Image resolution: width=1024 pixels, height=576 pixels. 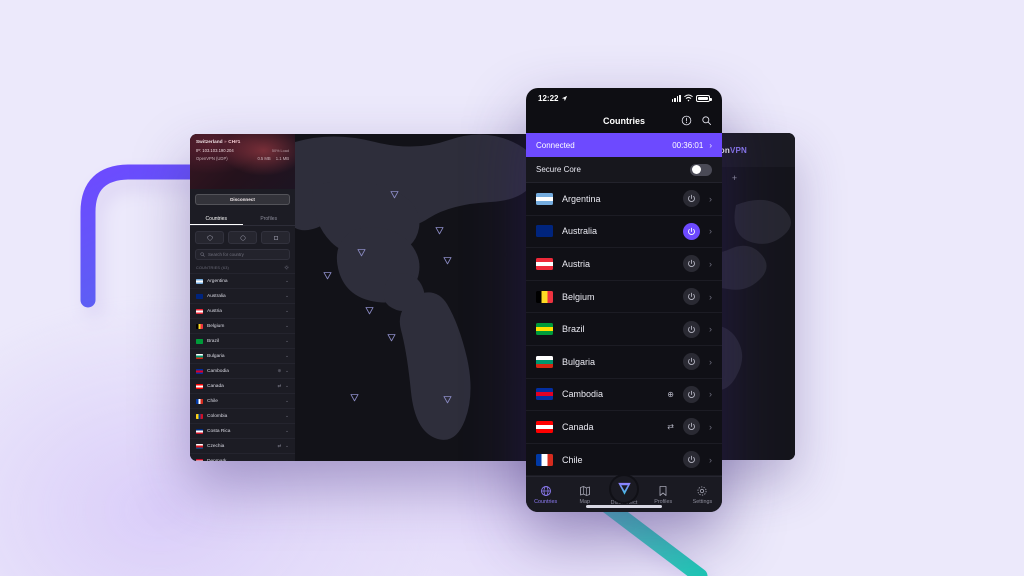 I want to click on table-row: Chile ⌄, so click(x=242, y=400).